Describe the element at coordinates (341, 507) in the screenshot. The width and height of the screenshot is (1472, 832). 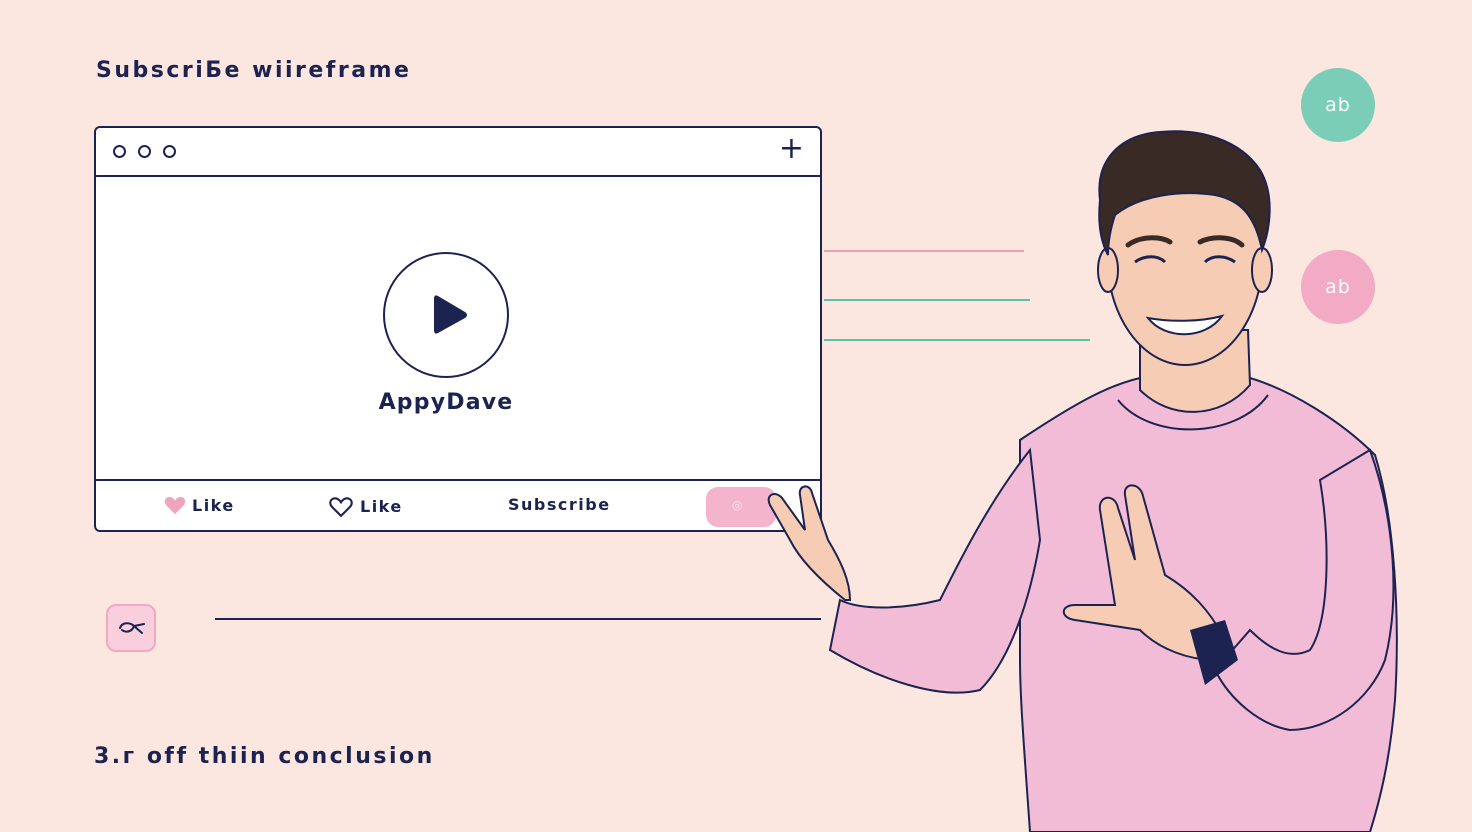
I see `heart-outline-icon` at that location.